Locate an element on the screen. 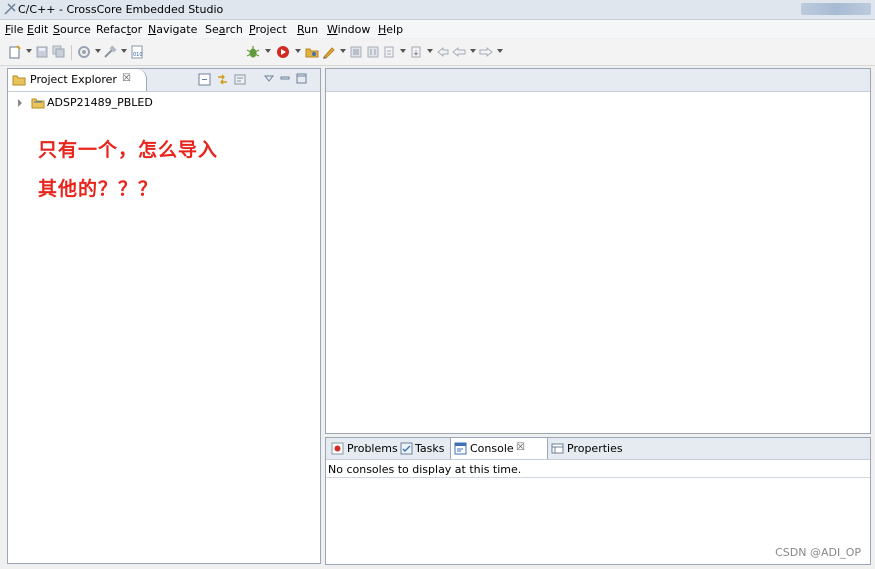  properties-icon is located at coordinates (557, 448).